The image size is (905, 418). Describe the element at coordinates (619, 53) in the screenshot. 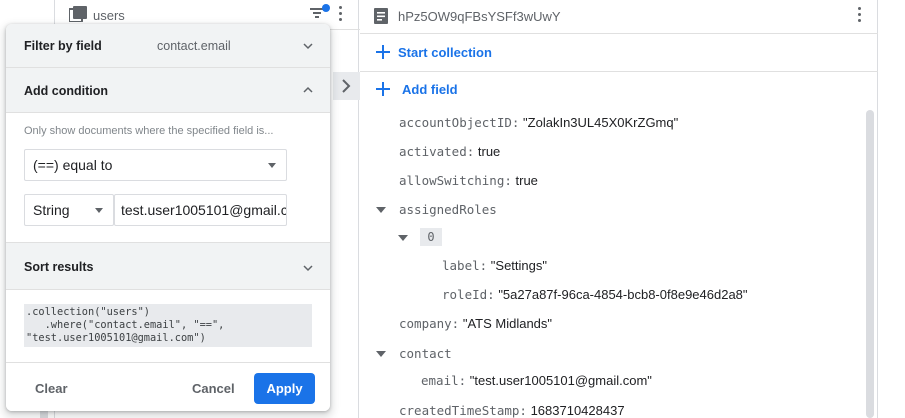

I see `start-collection-button: Start collection` at that location.